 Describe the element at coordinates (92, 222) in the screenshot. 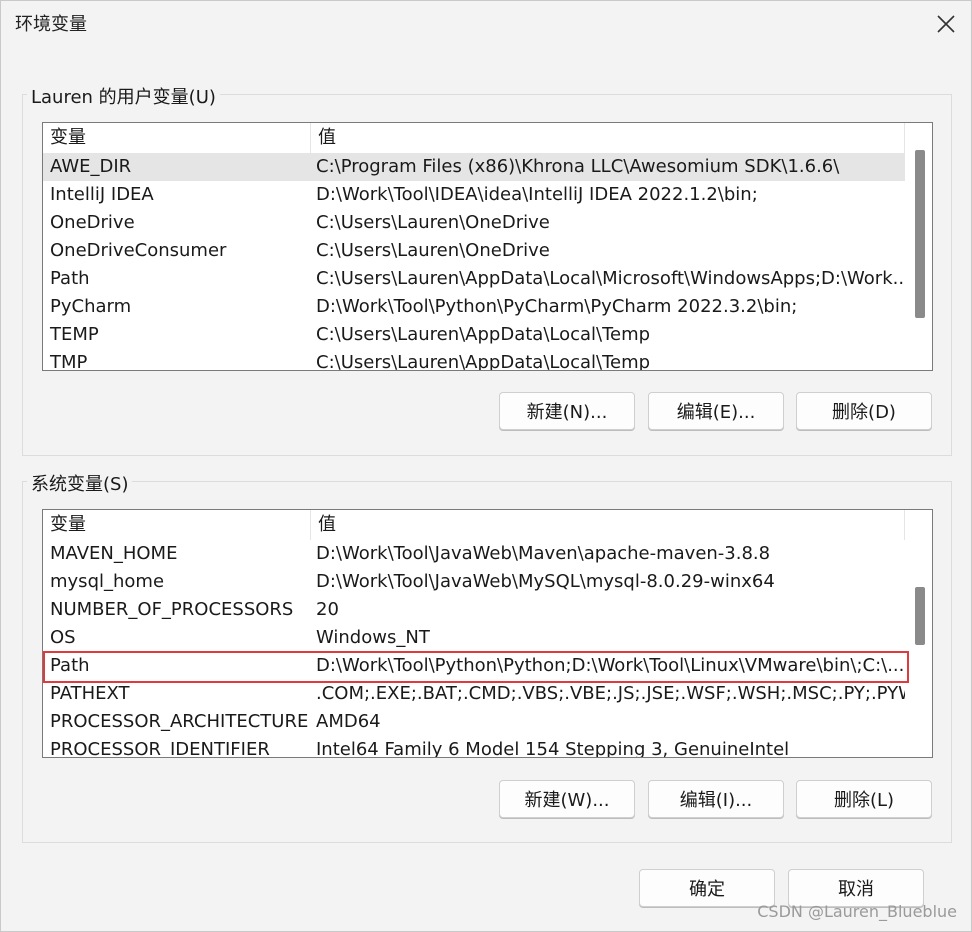

I see `variable-name: OneDrive` at that location.